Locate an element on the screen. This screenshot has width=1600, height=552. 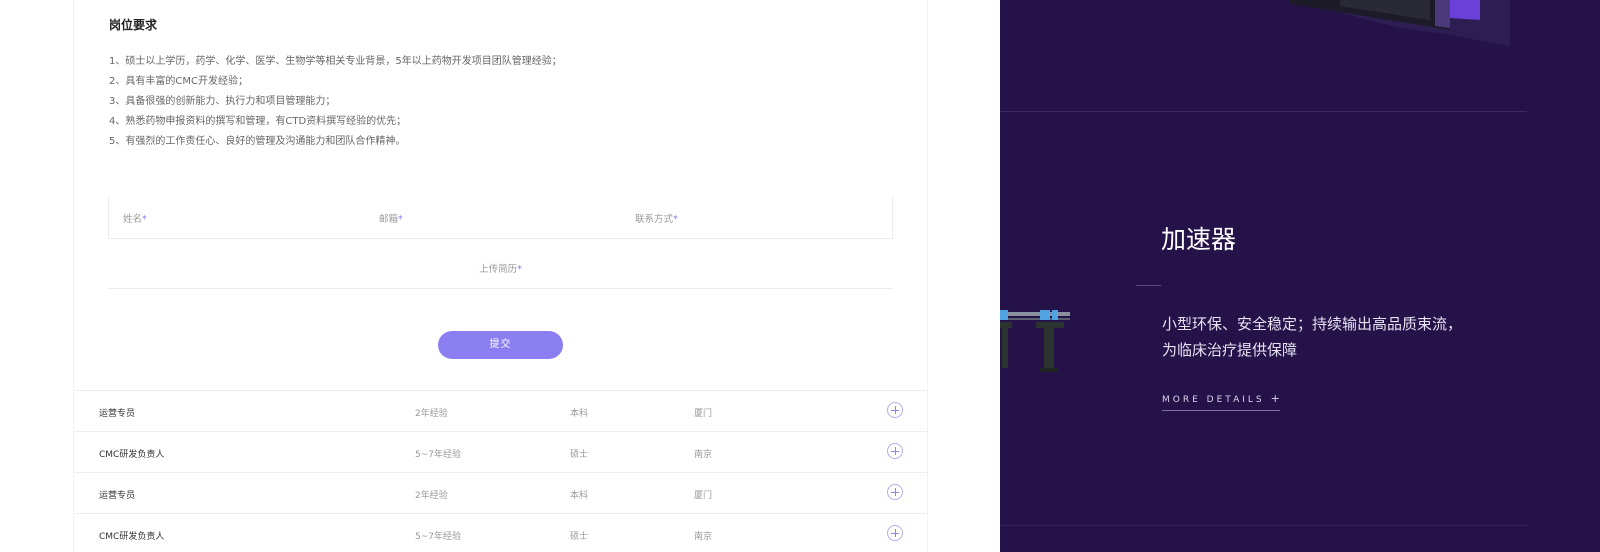
plus-icon: + is located at coordinates (1275, 398).